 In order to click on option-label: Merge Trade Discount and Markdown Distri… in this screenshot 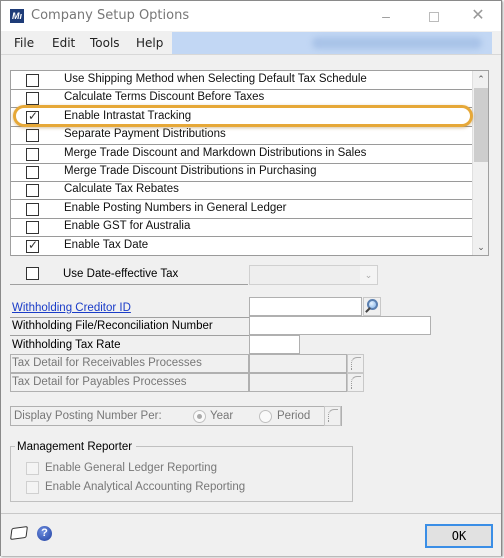, I will do `click(215, 152)`.